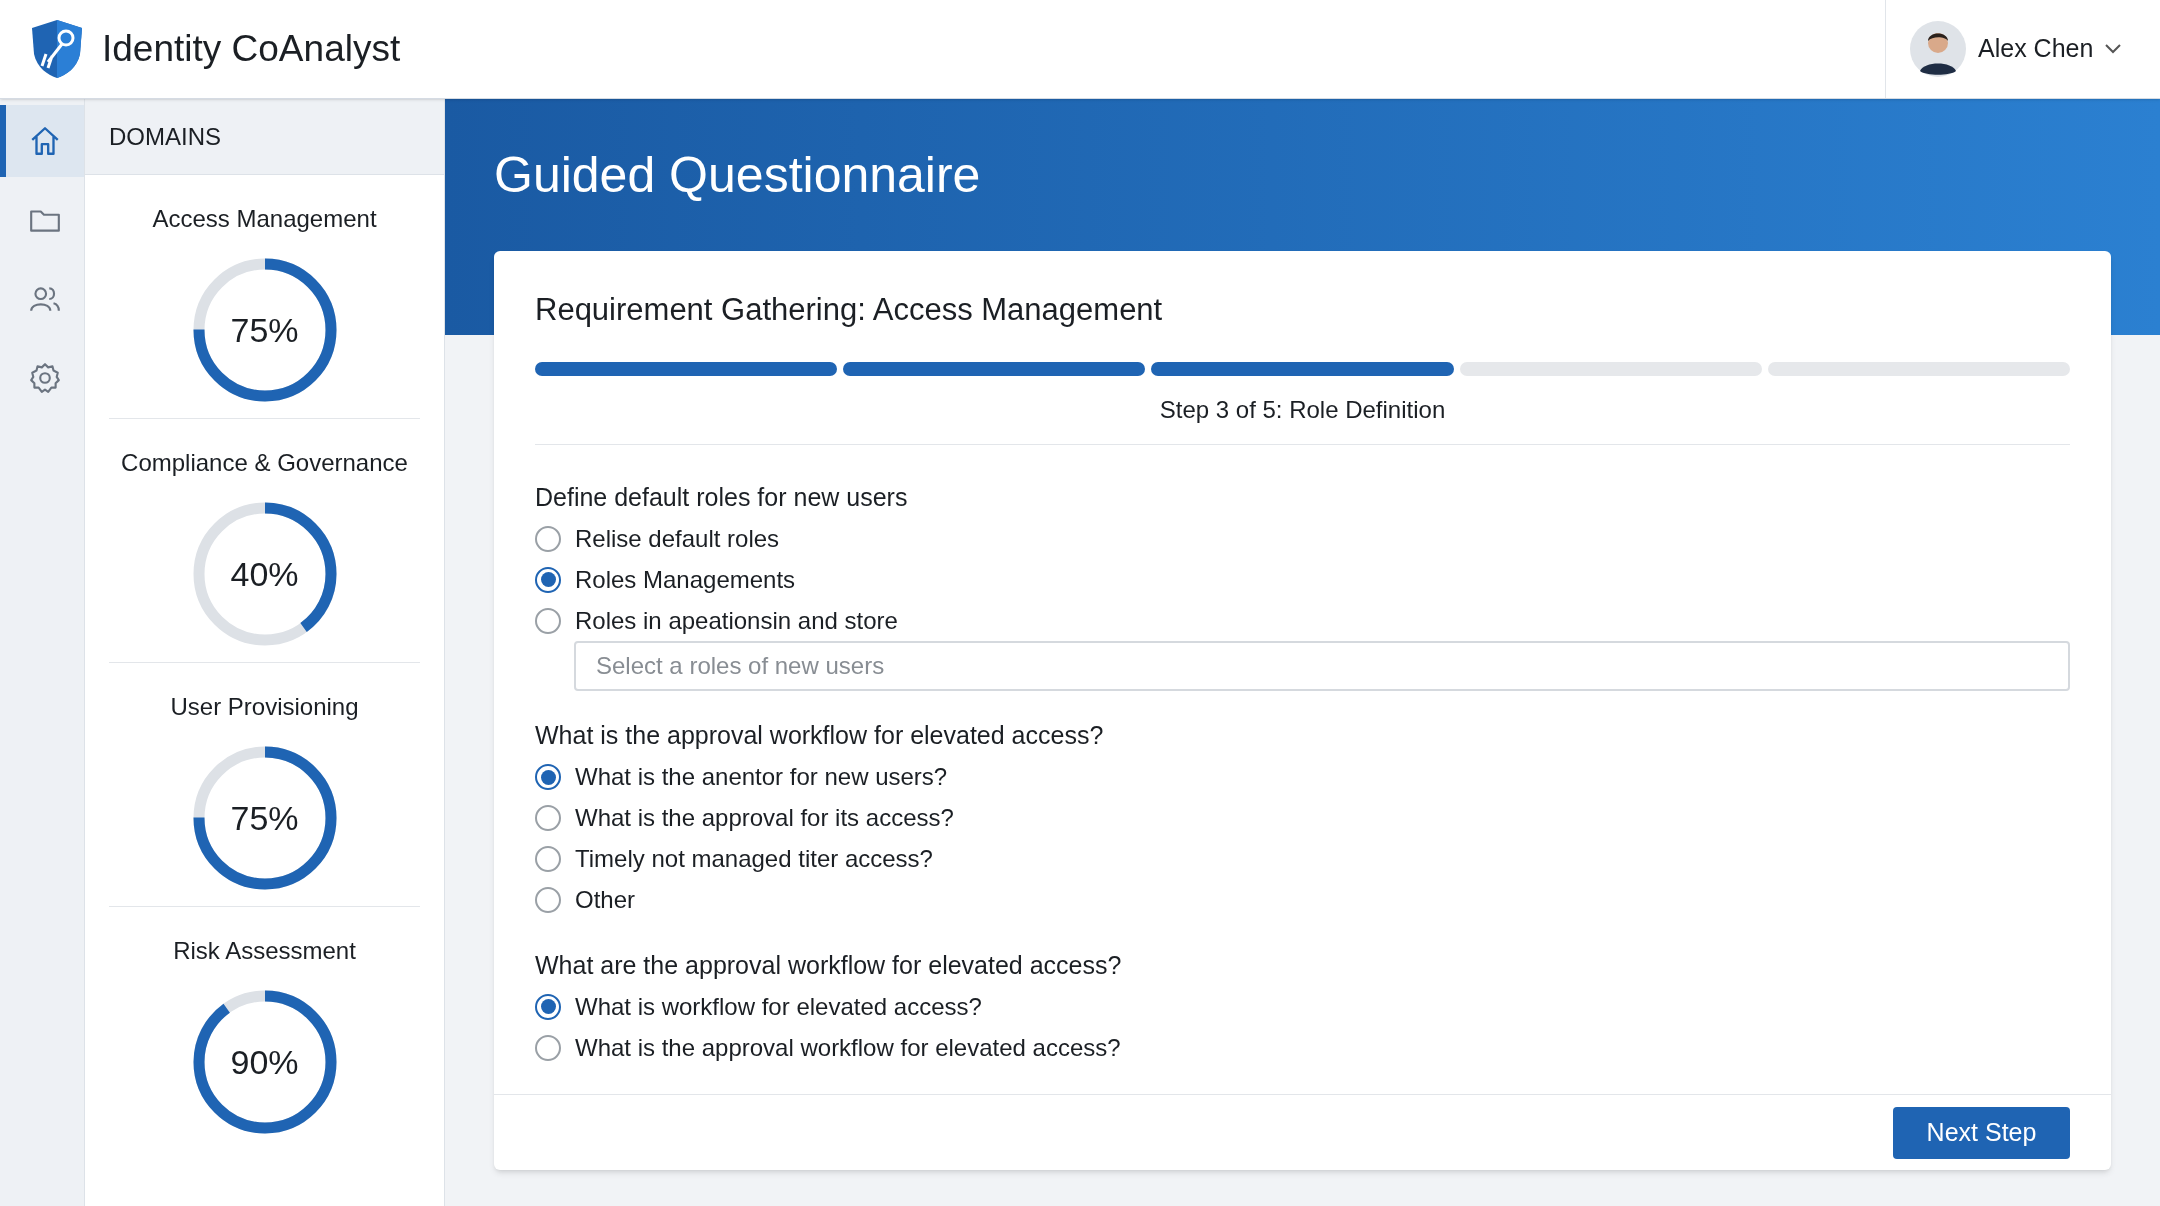 Image resolution: width=2160 pixels, height=1206 pixels. What do you see at coordinates (685, 579) in the screenshot?
I see `option-label: Roles Managements` at bounding box center [685, 579].